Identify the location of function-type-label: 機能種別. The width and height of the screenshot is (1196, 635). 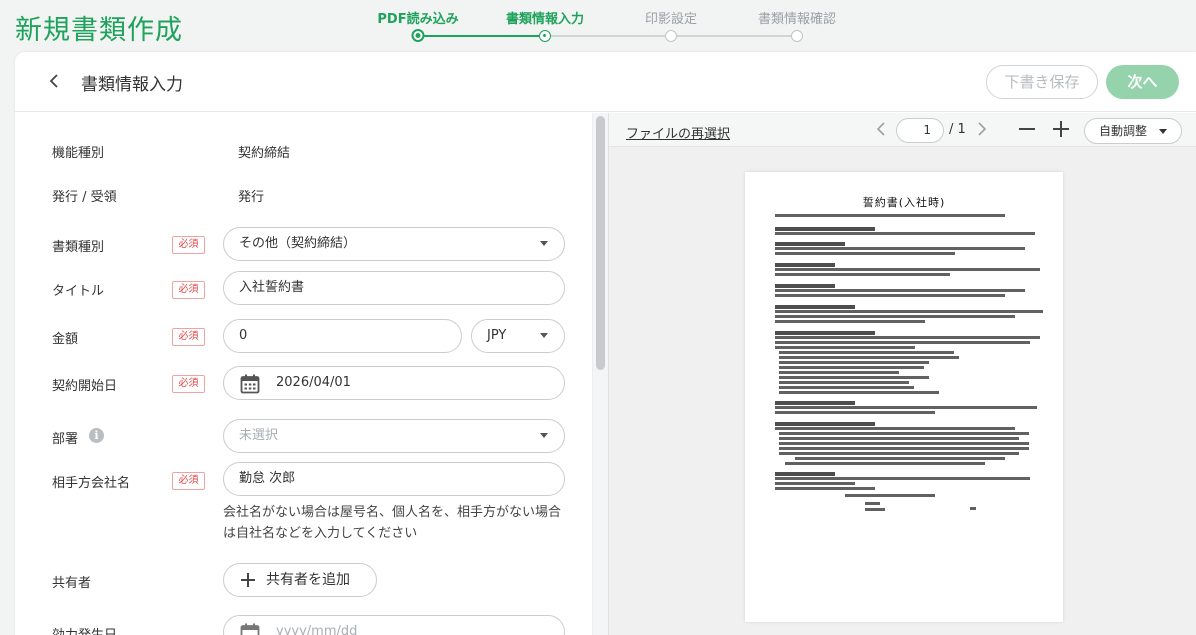
(78, 153).